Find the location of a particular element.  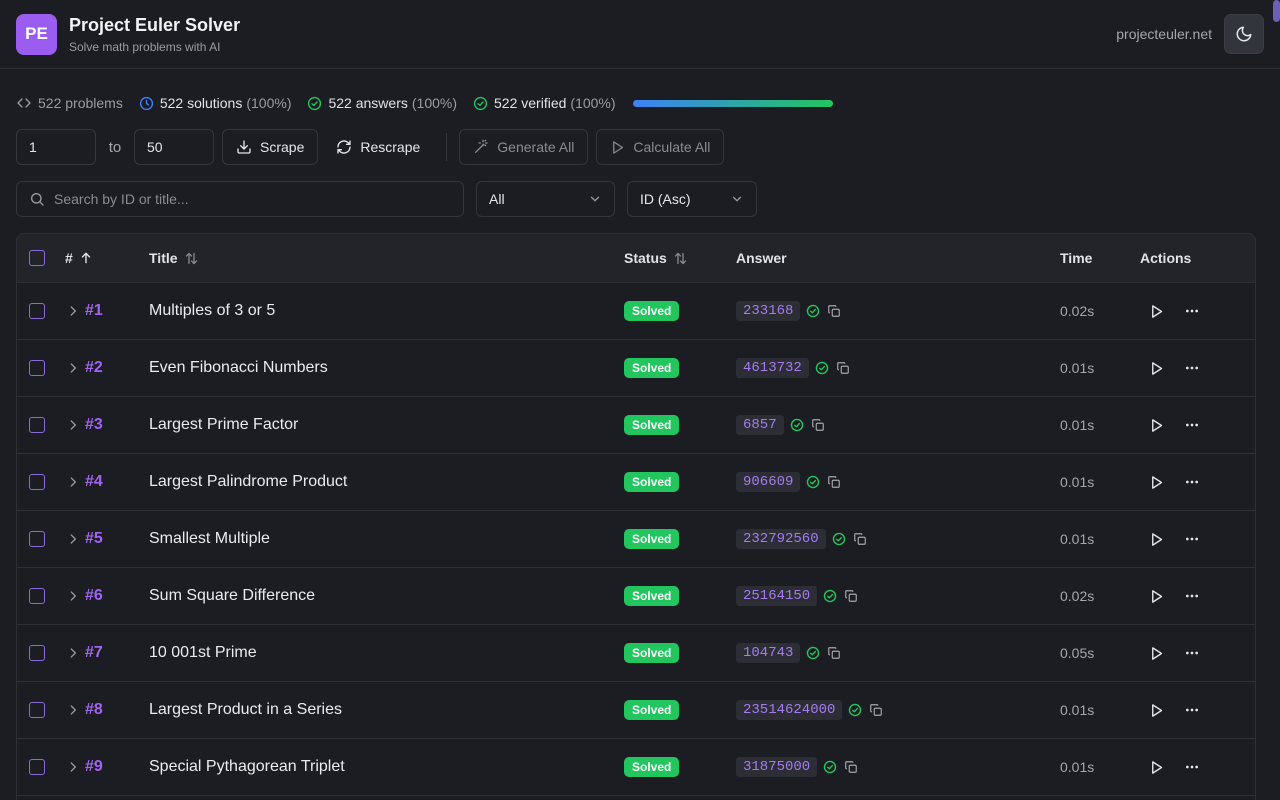

theme-toggle-button is located at coordinates (1244, 34).